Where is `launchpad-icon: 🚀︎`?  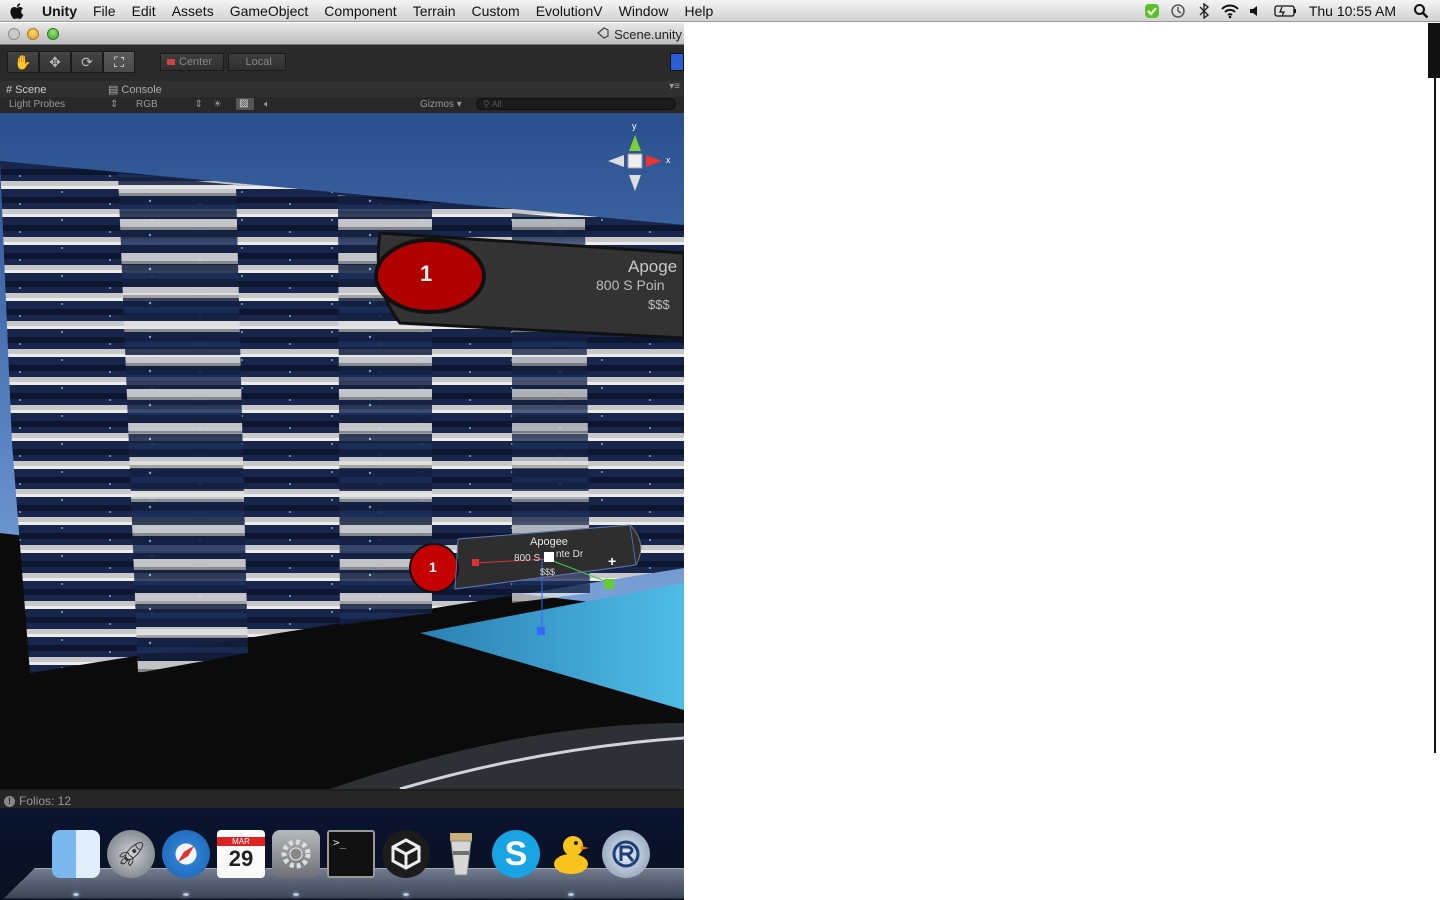 launchpad-icon: 🚀︎ is located at coordinates (131, 854).